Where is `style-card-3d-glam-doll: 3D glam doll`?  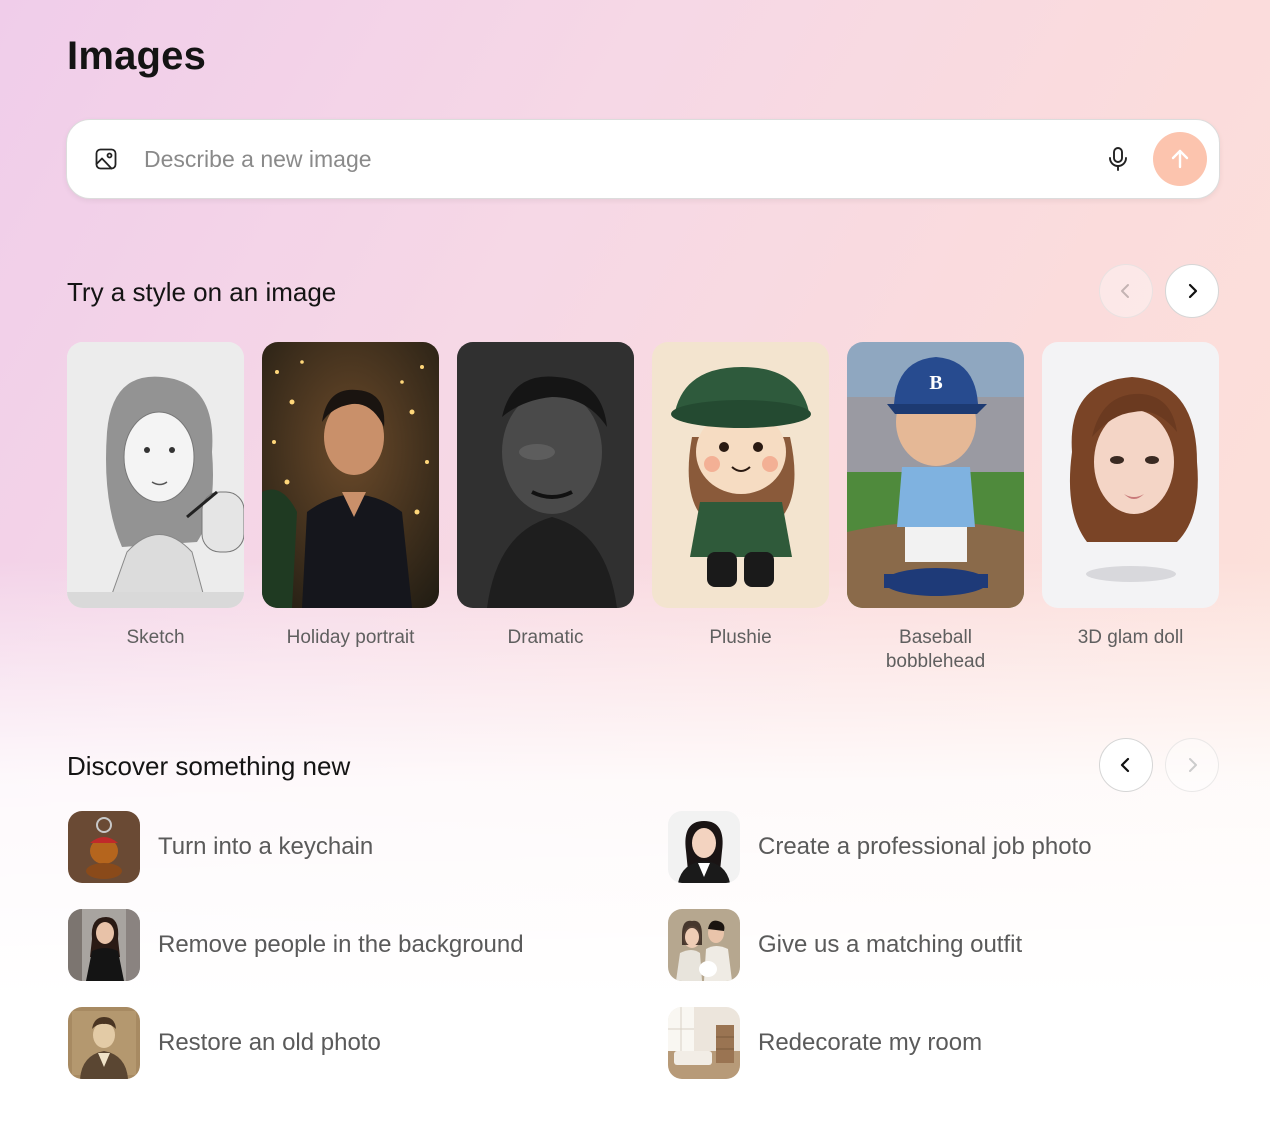
style-card-3d-glam-doll: 3D glam doll is located at coordinates (1130, 496).